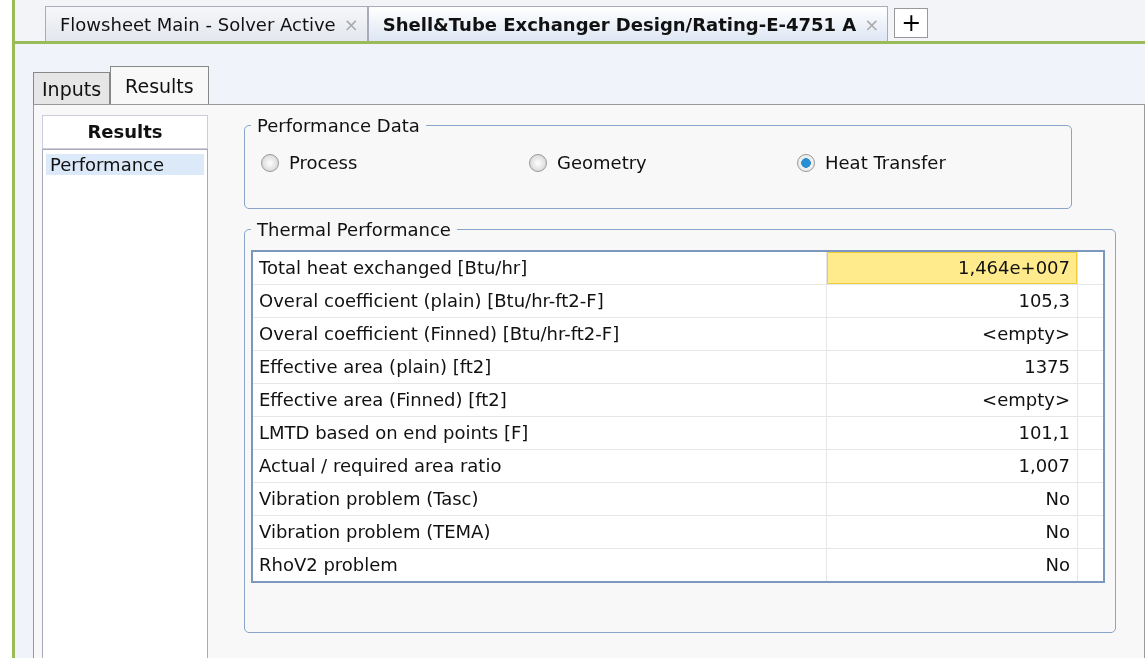 The height and width of the screenshot is (658, 1145). What do you see at coordinates (952, 466) in the screenshot?
I see `table-cell: 1,007` at bounding box center [952, 466].